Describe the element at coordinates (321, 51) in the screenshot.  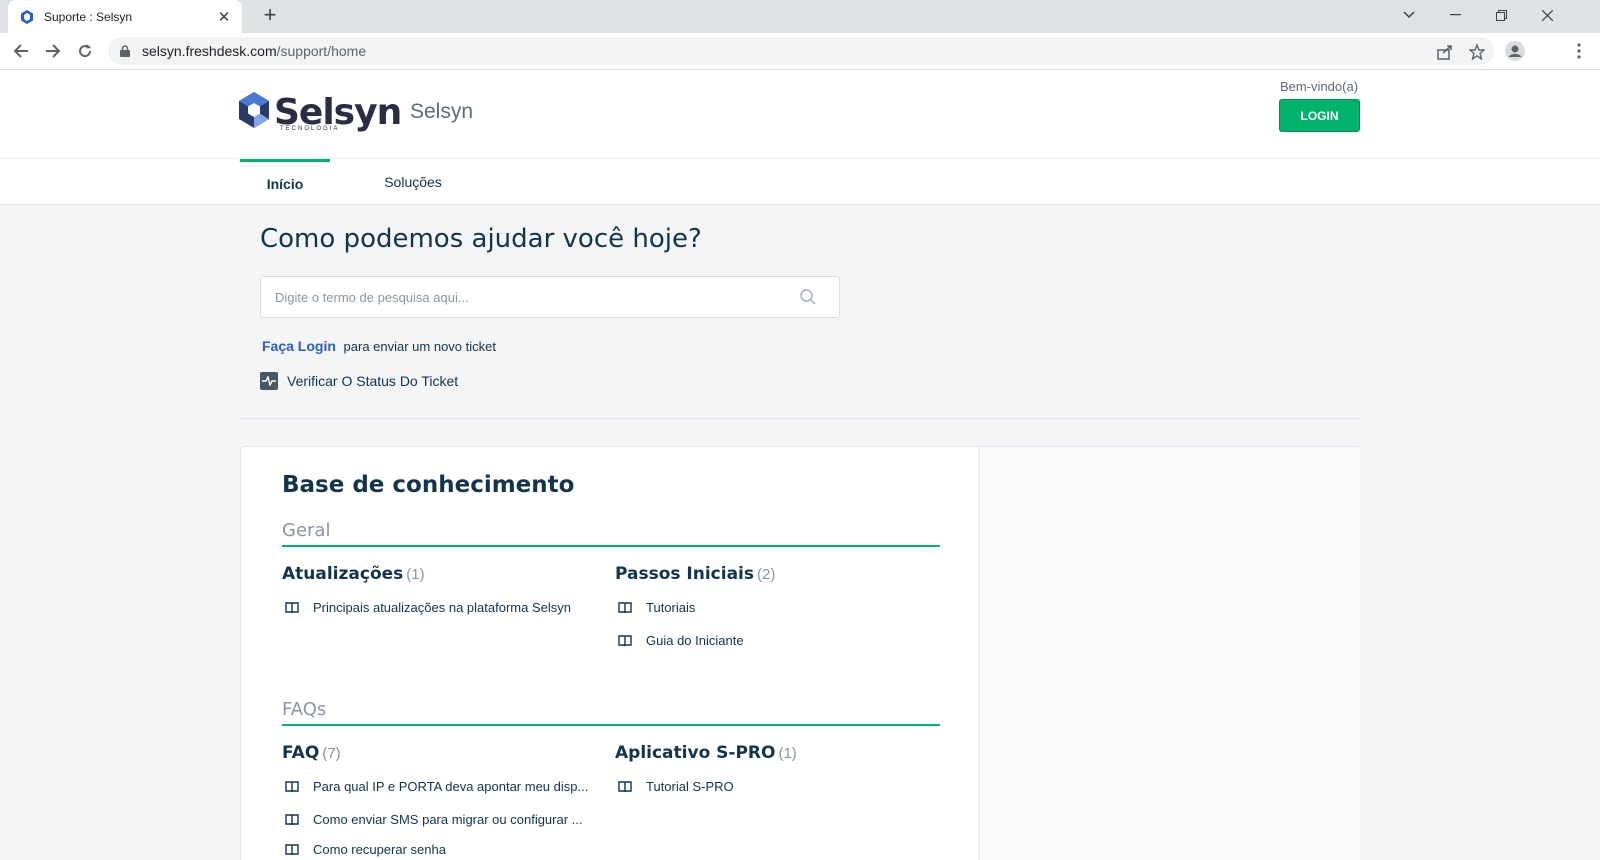
I see `url-path: /support/home` at that location.